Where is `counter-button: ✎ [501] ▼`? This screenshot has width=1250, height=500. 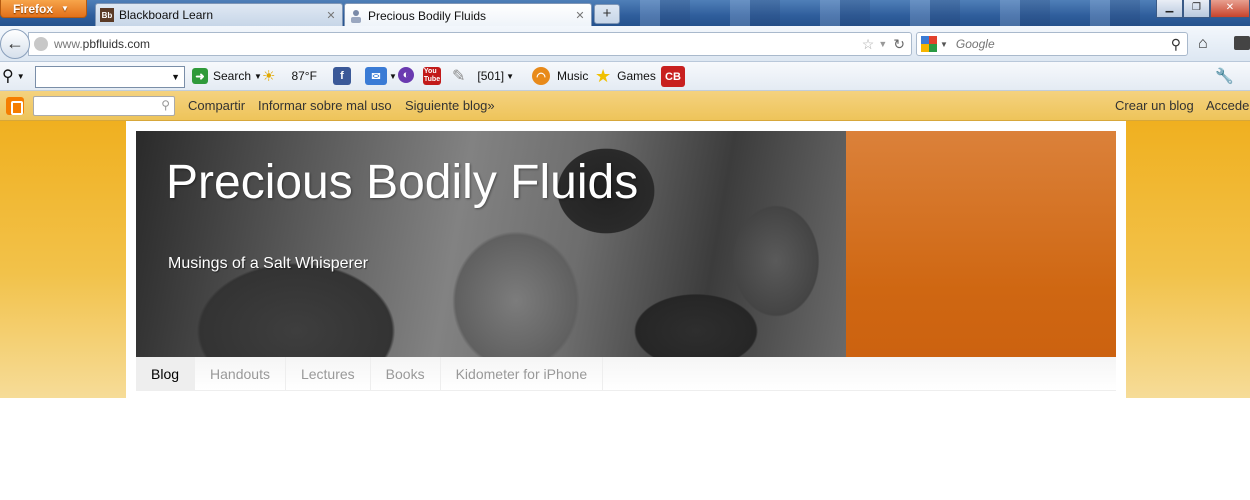 counter-button: ✎ [501] ▼ is located at coordinates (483, 76).